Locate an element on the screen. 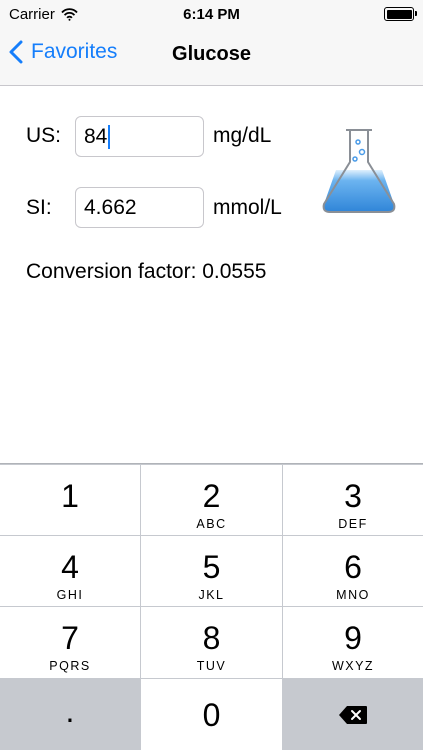  key-number: 7 is located at coordinates (70, 638).